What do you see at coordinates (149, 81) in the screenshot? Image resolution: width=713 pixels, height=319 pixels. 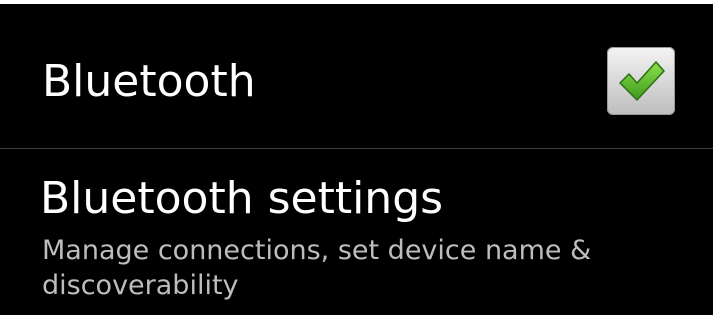 I see `bluetooth-label: Bluetooth` at bounding box center [149, 81].